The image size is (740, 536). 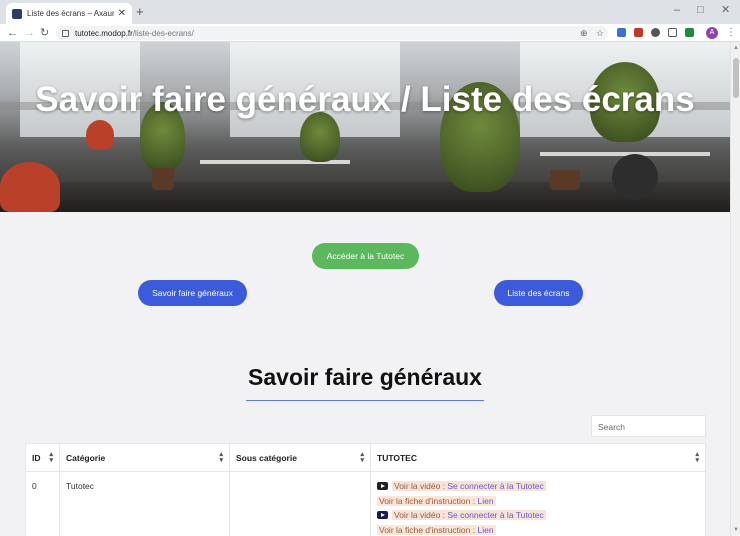 I want to click on column-header-categorie: Catégorie ▴ ▾, so click(x=145, y=458).